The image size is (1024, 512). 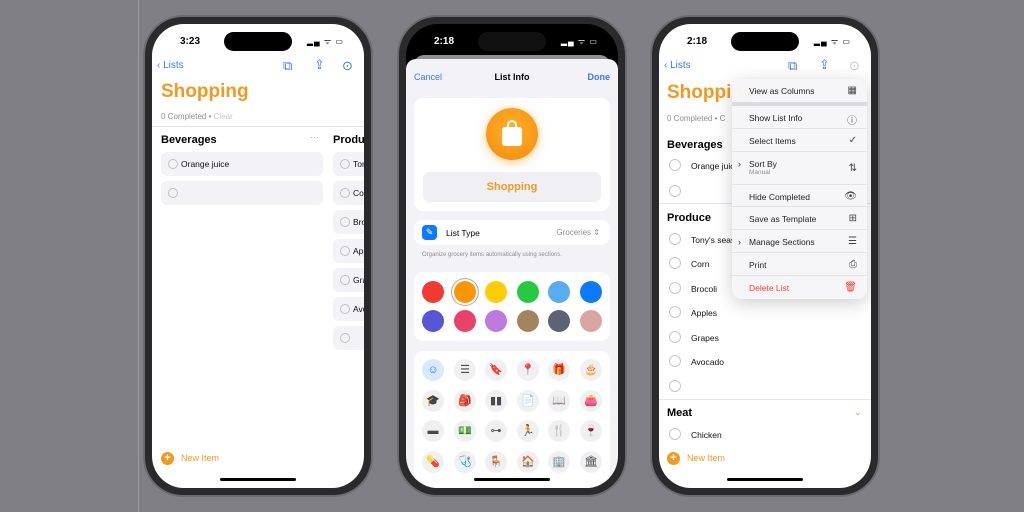 What do you see at coordinates (591, 431) in the screenshot?
I see `wine-glass-icon: 🍷` at bounding box center [591, 431].